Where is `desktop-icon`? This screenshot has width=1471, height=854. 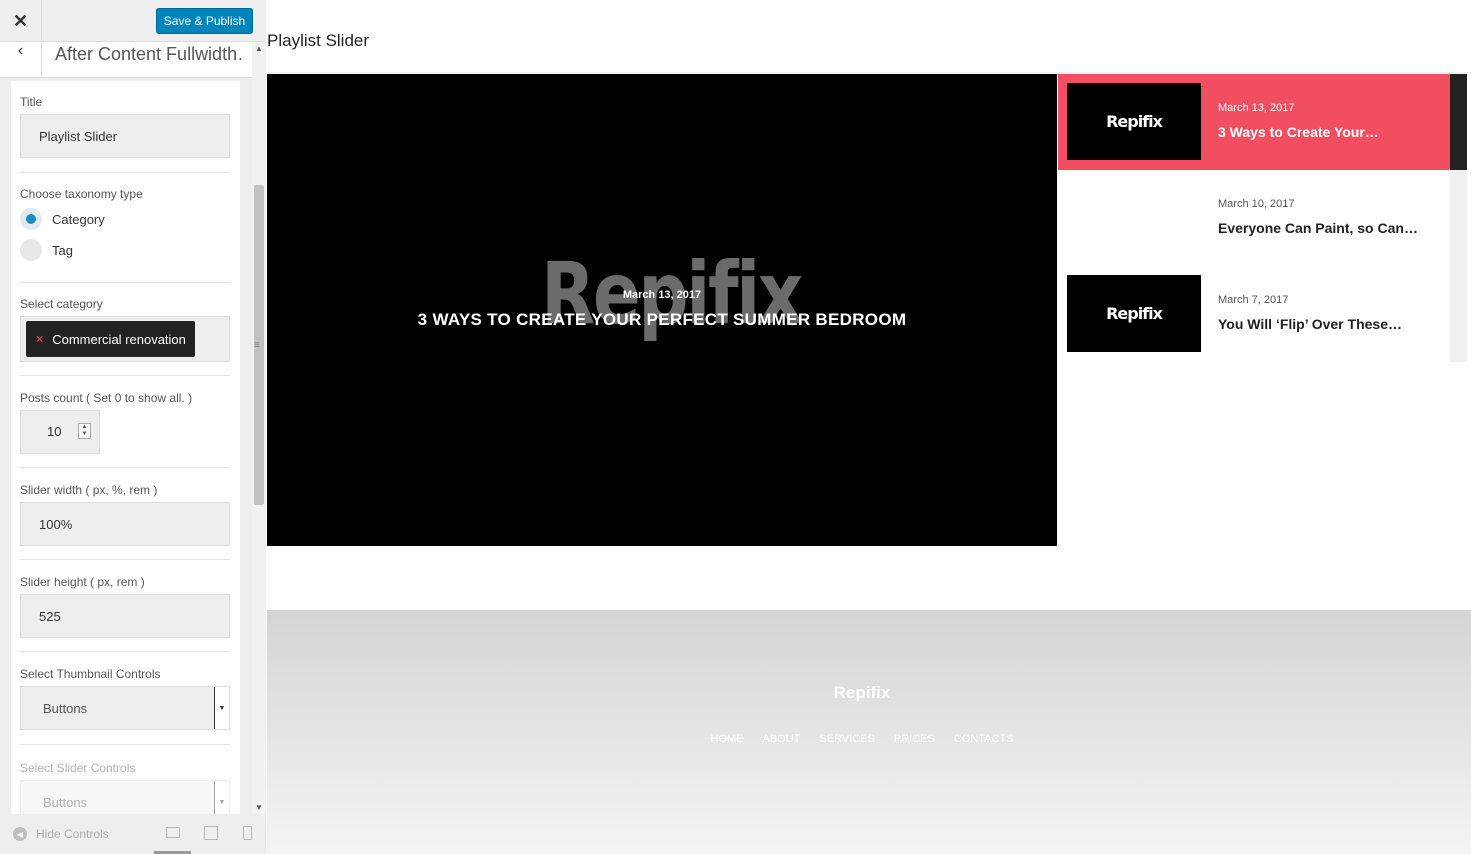 desktop-icon is located at coordinates (173, 832).